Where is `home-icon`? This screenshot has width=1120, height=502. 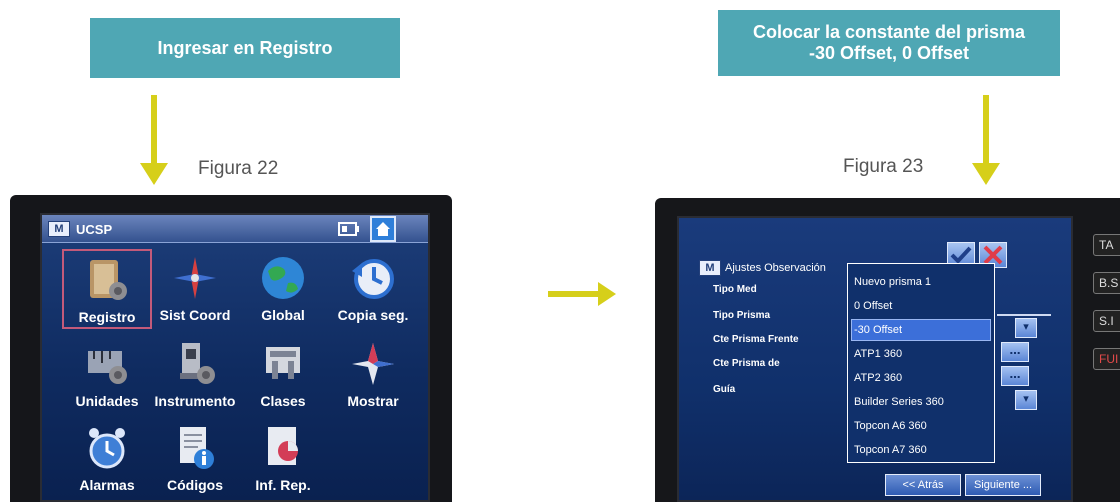 home-icon is located at coordinates (383, 229).